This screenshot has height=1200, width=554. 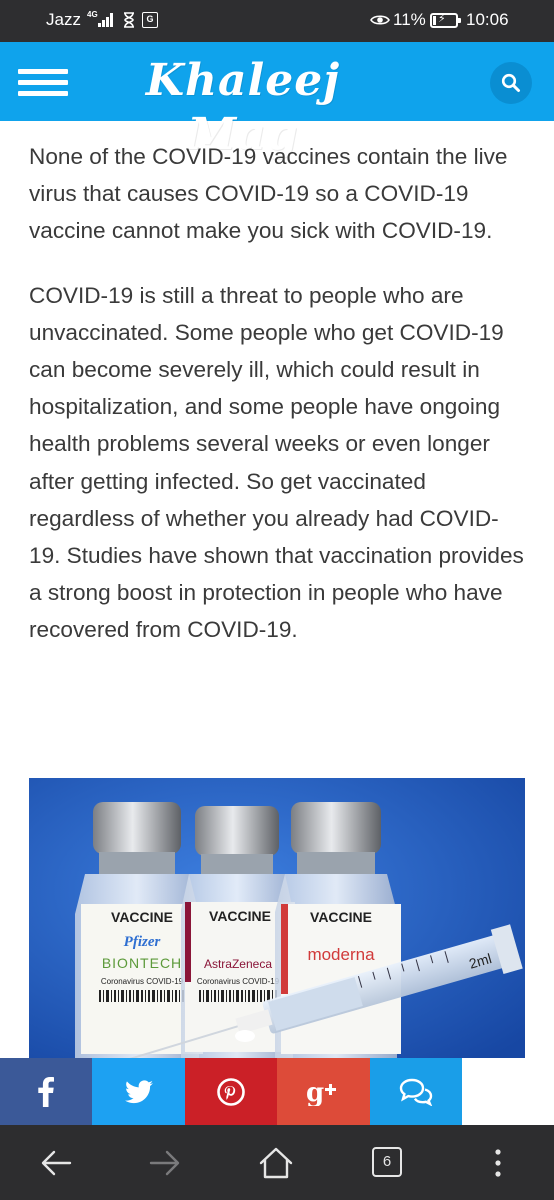 What do you see at coordinates (380, 20) in the screenshot?
I see `eye-comfort-icon` at bounding box center [380, 20].